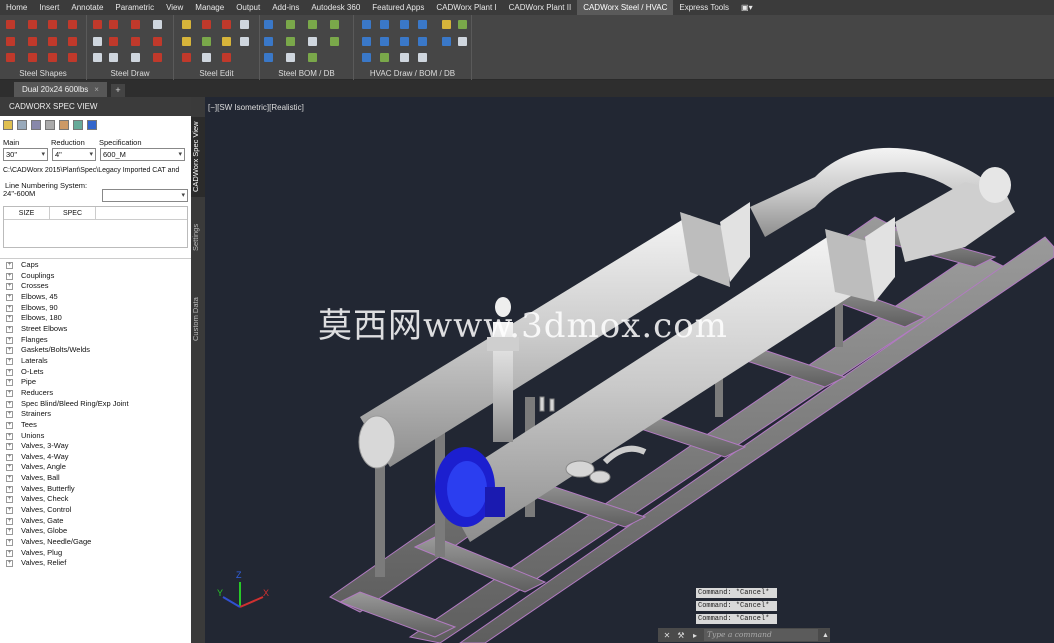 The height and width of the screenshot is (643, 1054). I want to click on tree-item: + Reducers, so click(95, 393).